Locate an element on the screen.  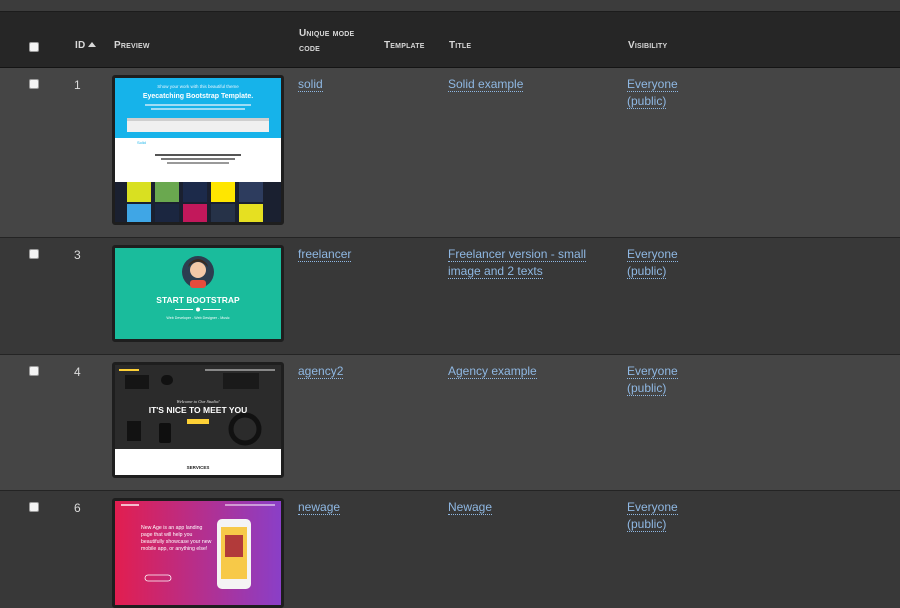
column-header-preview: Preview is located at coordinates (132, 45).